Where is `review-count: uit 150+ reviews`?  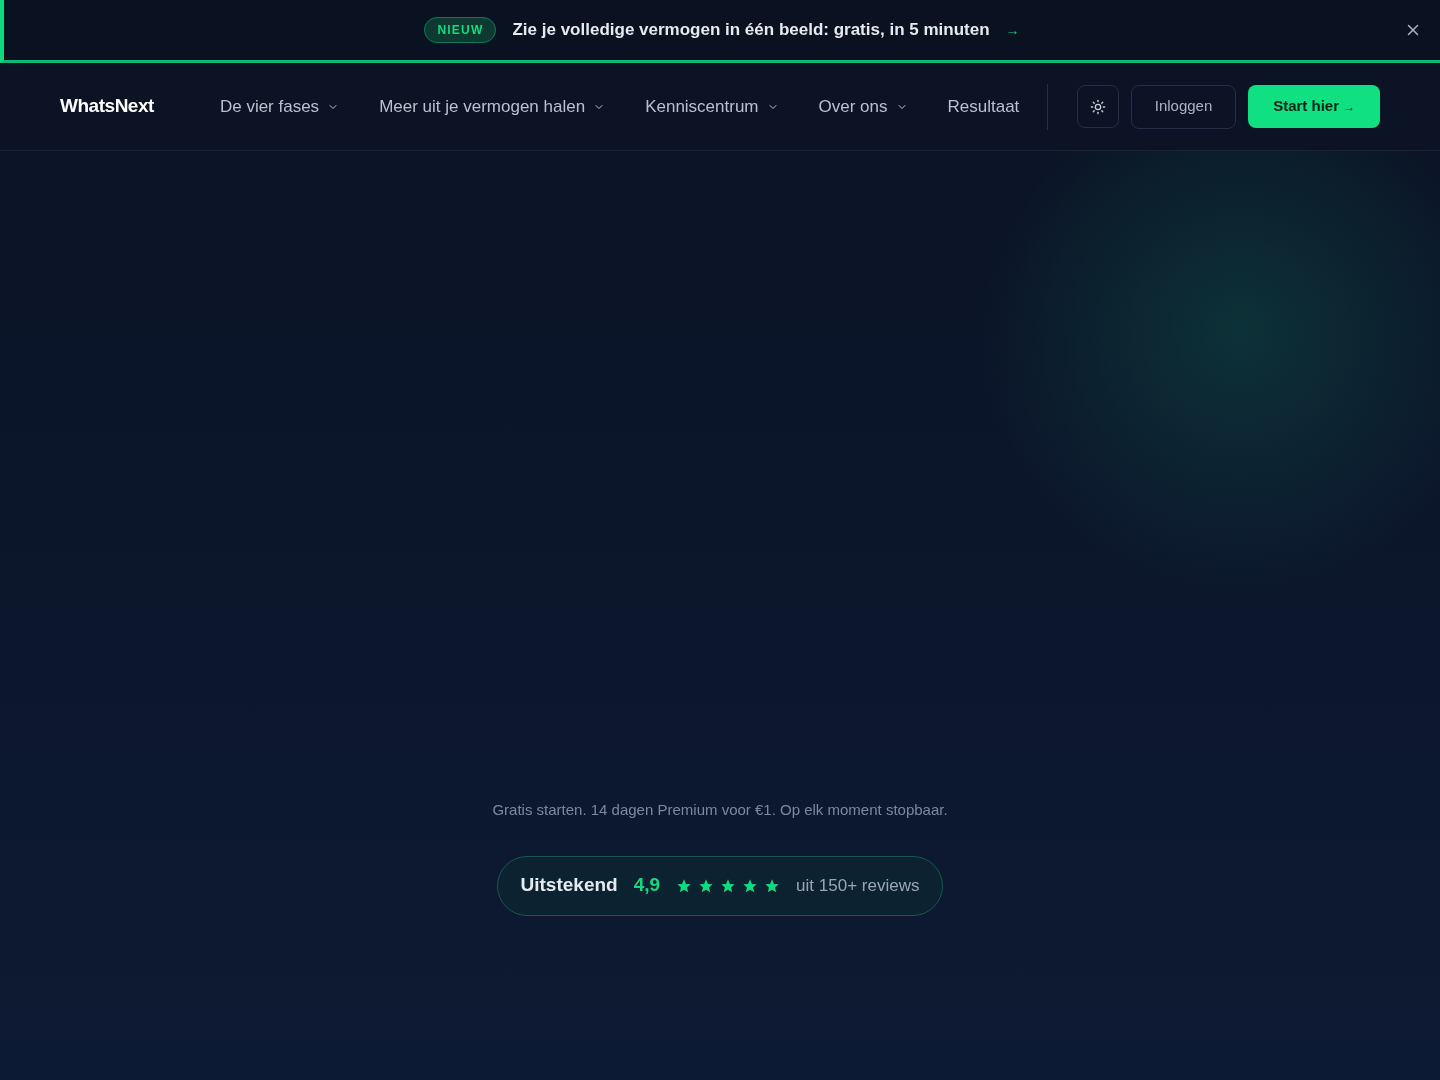
review-count: uit 150+ reviews is located at coordinates (858, 885).